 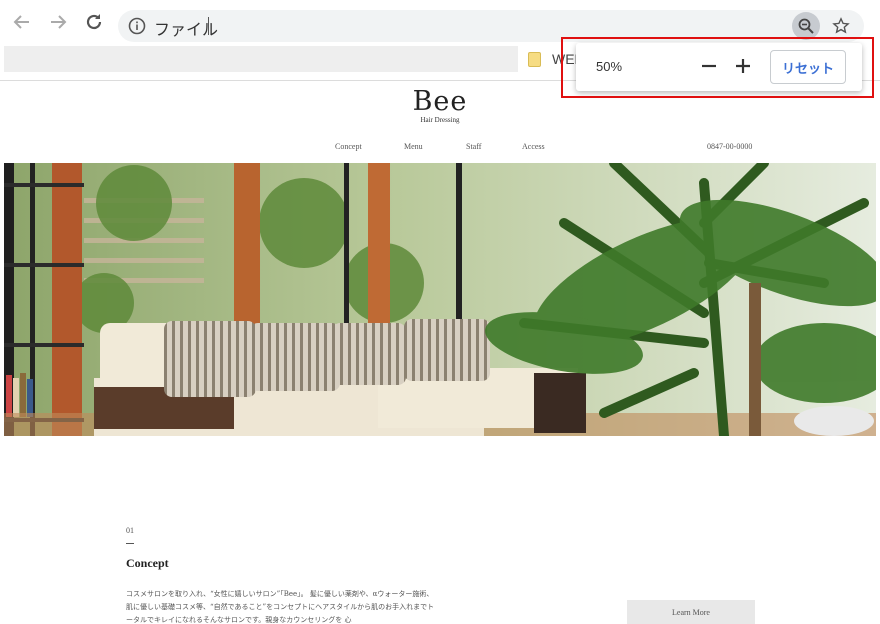 I want to click on reload-button, so click(x=94, y=22).